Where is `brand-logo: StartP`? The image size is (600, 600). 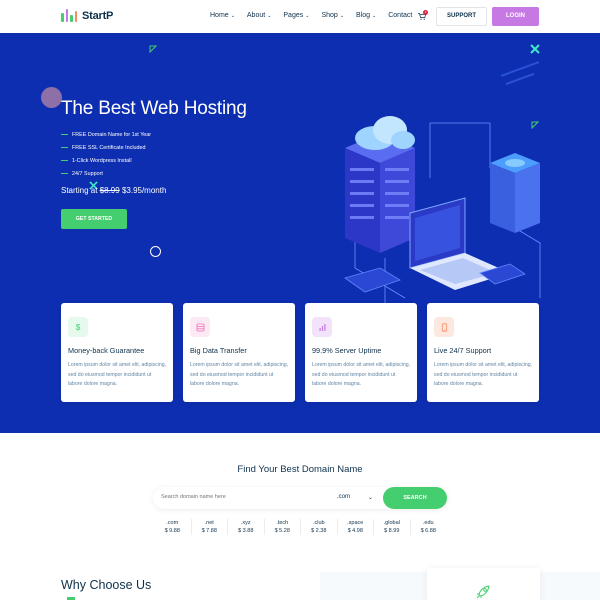
brand-logo: StartP is located at coordinates (87, 15).